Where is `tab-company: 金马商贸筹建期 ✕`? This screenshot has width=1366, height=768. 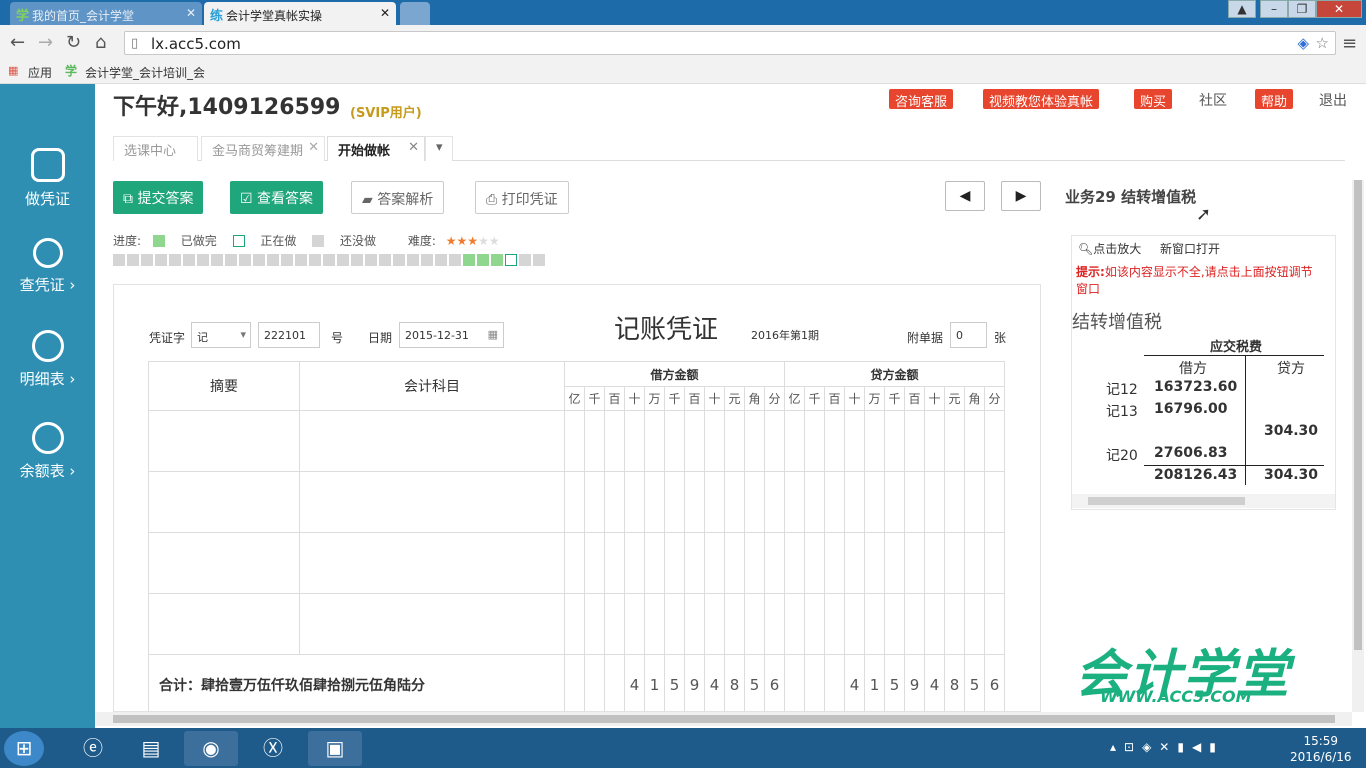 tab-company: 金马商贸筹建期 ✕ is located at coordinates (263, 148).